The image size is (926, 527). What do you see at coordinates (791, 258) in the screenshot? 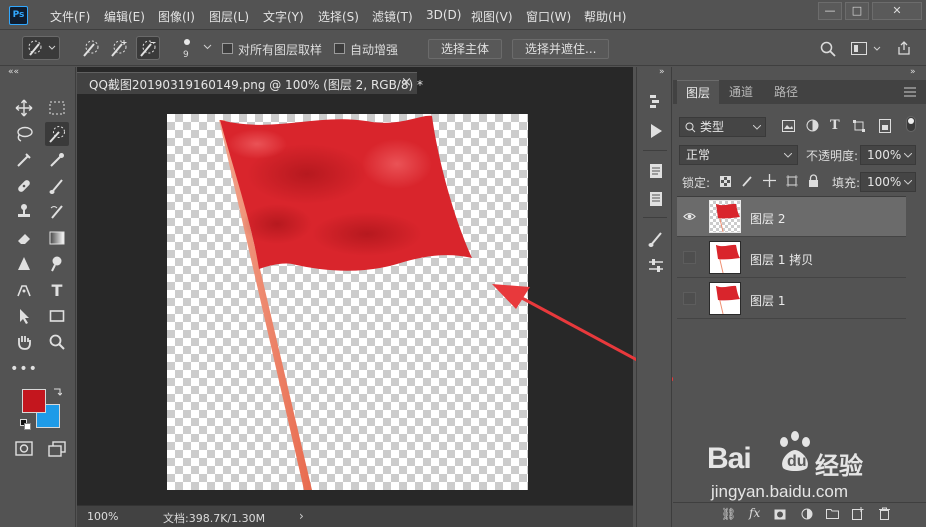
I see `layer-row: 图层 1 拷贝` at bounding box center [791, 258].